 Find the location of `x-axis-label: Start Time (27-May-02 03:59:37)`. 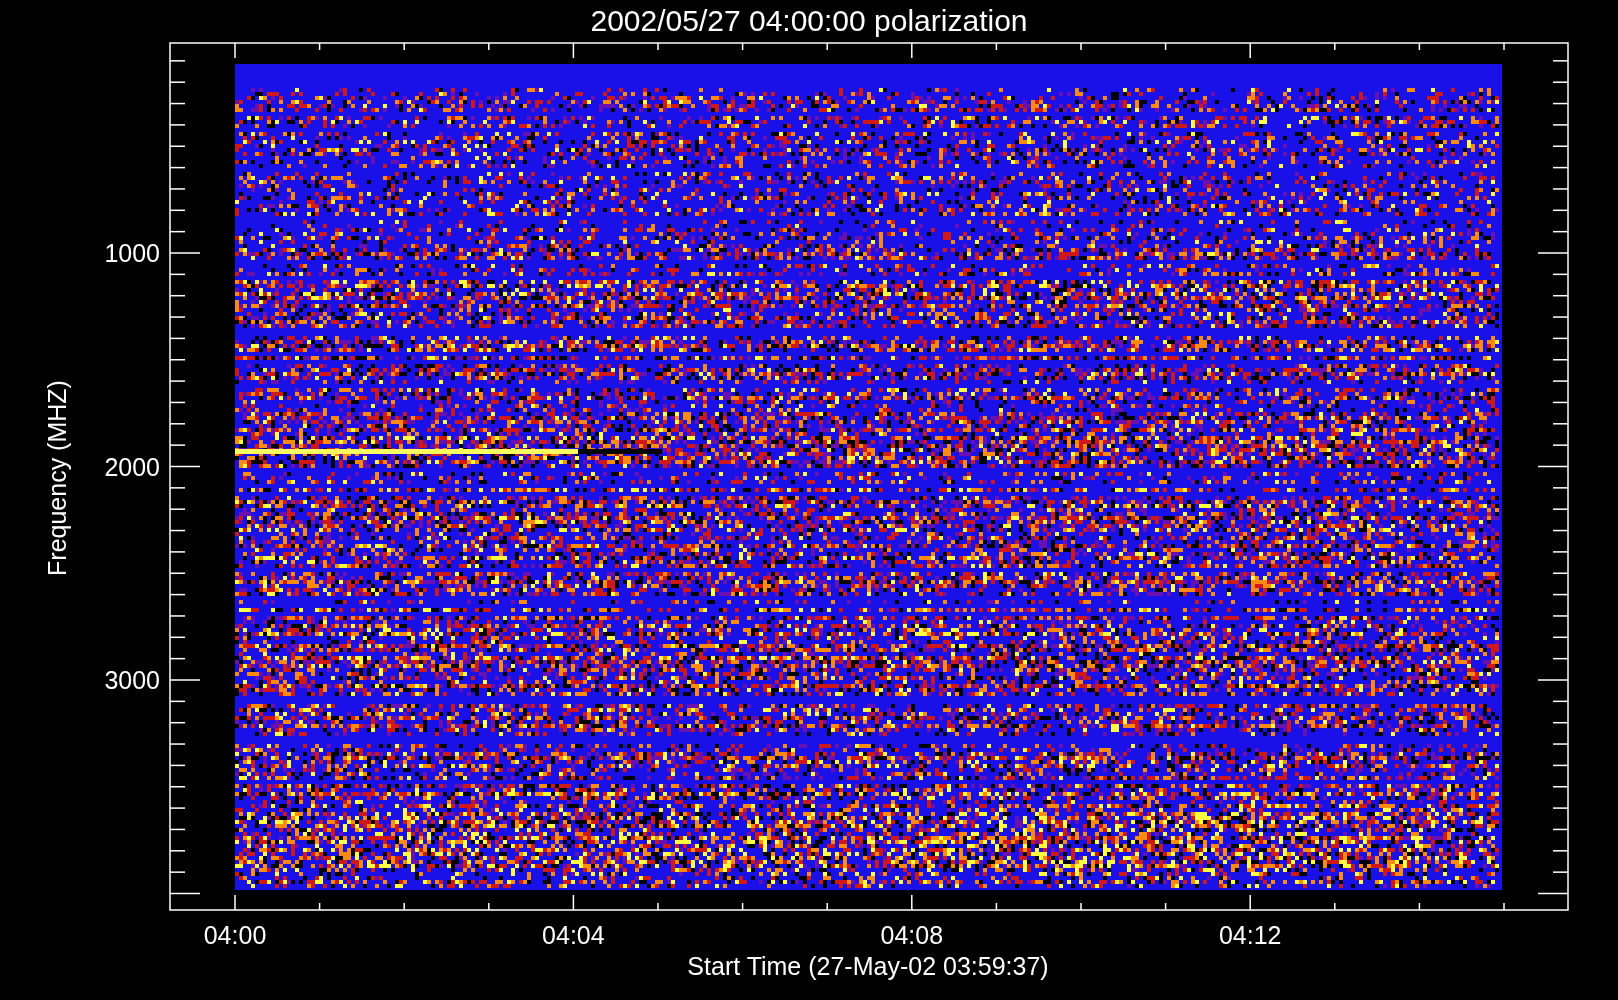

x-axis-label: Start Time (27-May-02 03:59:37) is located at coordinates (868, 966).